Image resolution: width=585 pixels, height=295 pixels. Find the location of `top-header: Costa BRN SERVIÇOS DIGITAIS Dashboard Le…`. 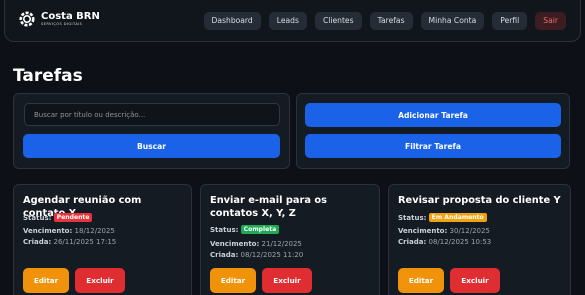

top-header: Costa BRN SERVIÇOS DIGITAIS Dashboard Le… is located at coordinates (292, 21).